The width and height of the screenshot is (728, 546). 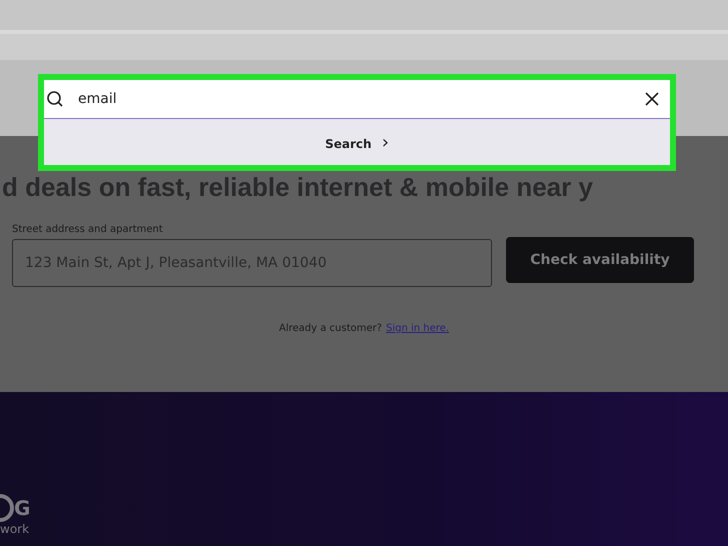 I want to click on search-field: email, so click(x=357, y=99).